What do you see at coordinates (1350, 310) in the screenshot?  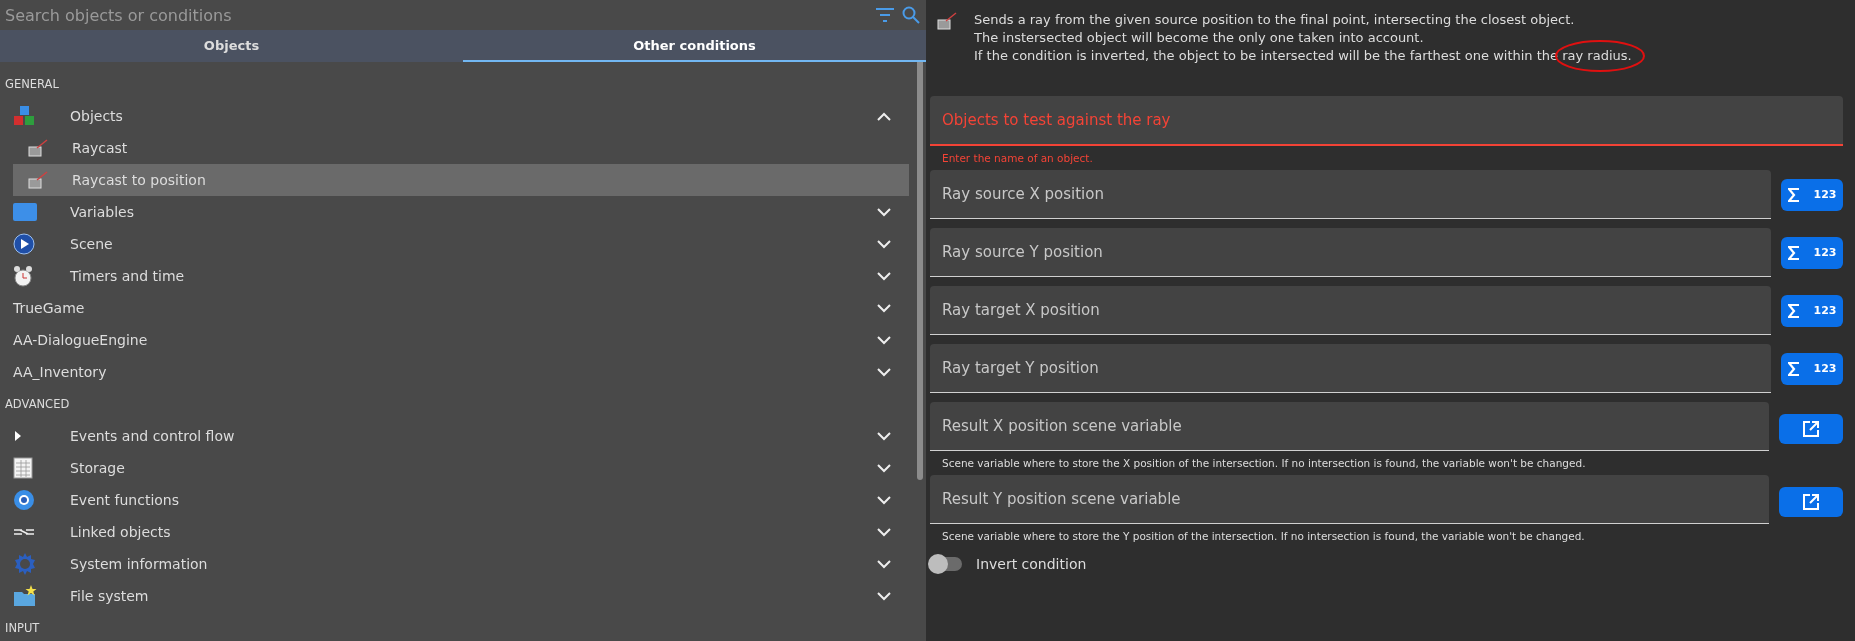 I see `input-field: Ray target X position` at bounding box center [1350, 310].